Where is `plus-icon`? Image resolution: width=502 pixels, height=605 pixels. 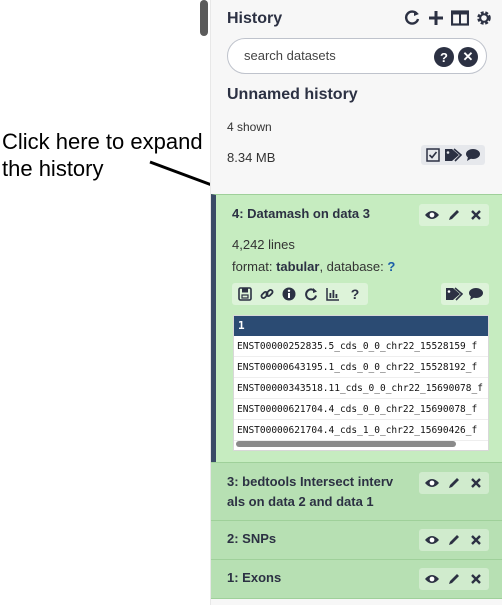
plus-icon is located at coordinates (436, 18).